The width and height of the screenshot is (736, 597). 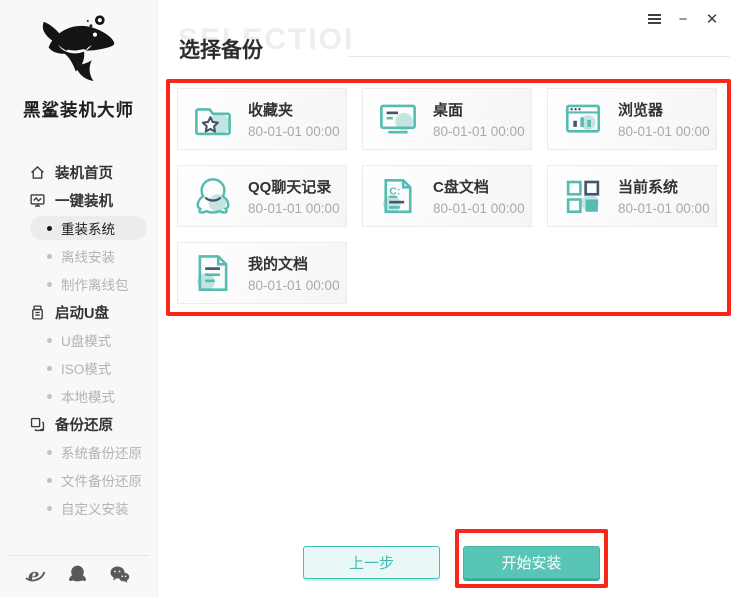 I want to click on card-title: 桌面, so click(x=448, y=110).